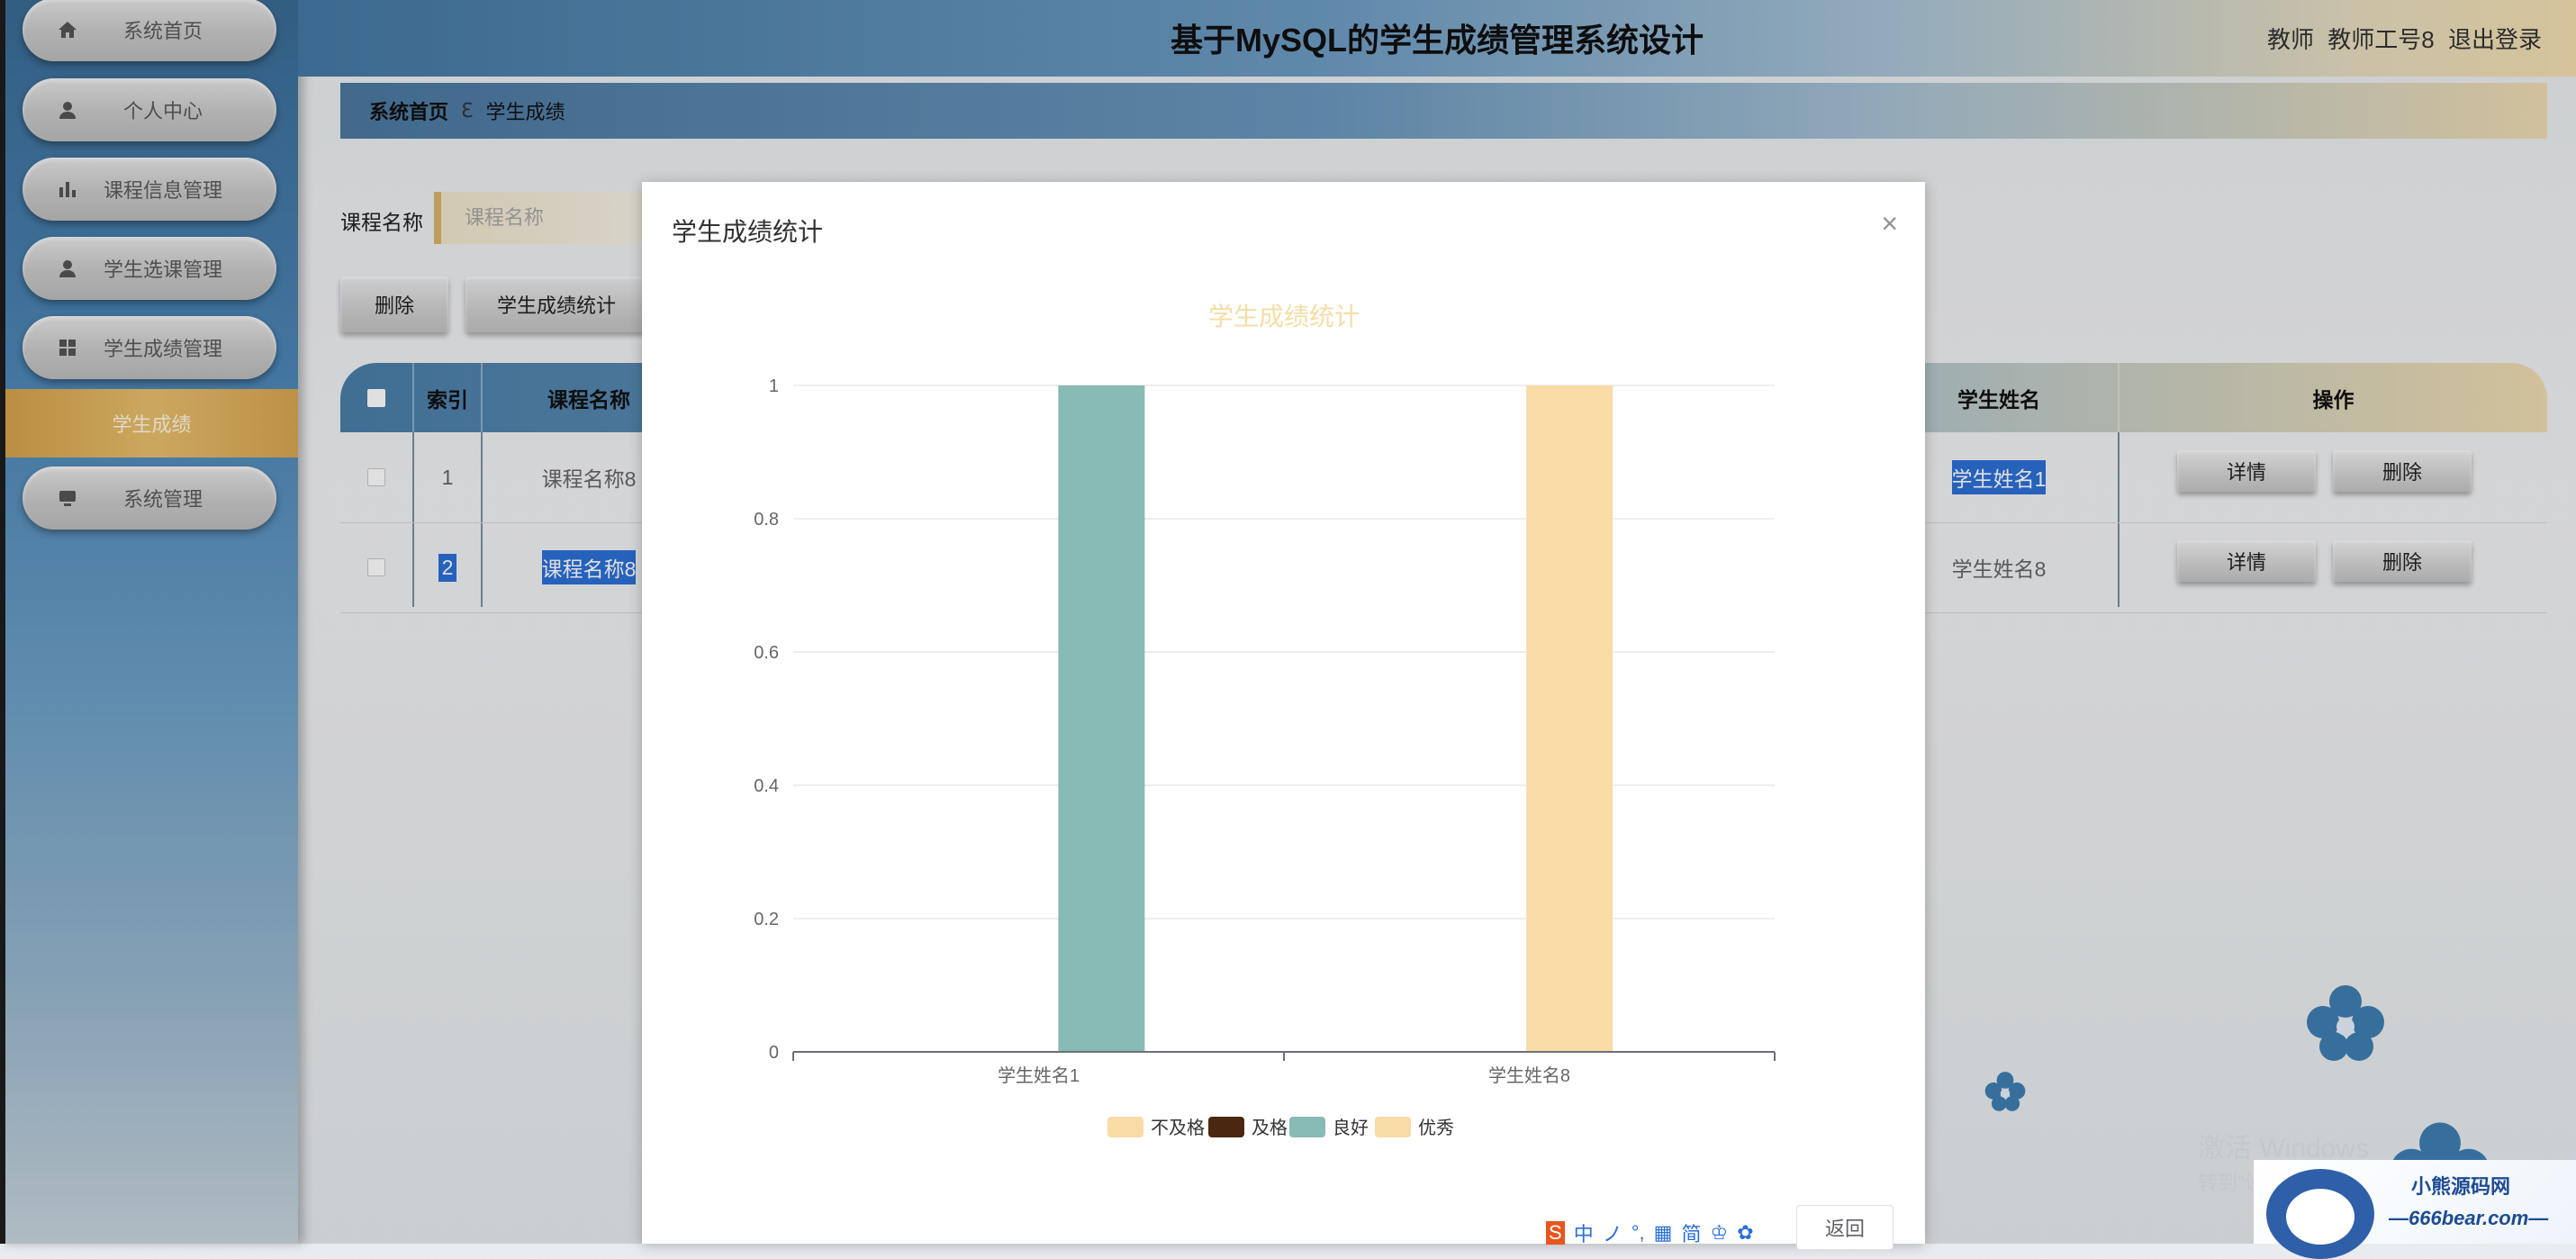 The height and width of the screenshot is (1259, 2576). I want to click on legend-label: 良好, so click(1351, 1128).